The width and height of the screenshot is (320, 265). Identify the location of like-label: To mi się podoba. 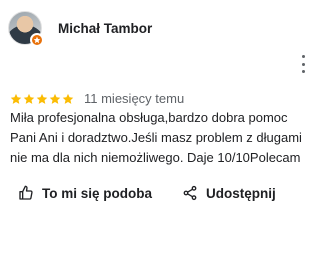
(97, 193).